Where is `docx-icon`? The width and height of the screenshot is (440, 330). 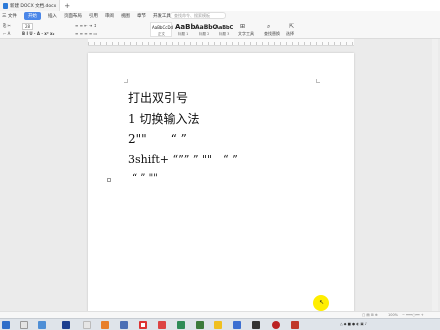
docx-icon is located at coordinates (5, 5).